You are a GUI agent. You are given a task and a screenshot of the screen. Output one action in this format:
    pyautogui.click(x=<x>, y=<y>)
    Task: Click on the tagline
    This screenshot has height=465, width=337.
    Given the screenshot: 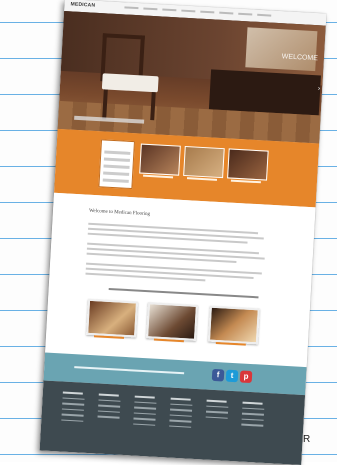 What is the action you would take?
    pyautogui.click(x=183, y=293)
    